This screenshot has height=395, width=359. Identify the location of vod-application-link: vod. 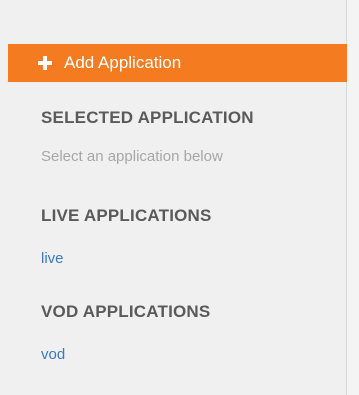
(53, 354).